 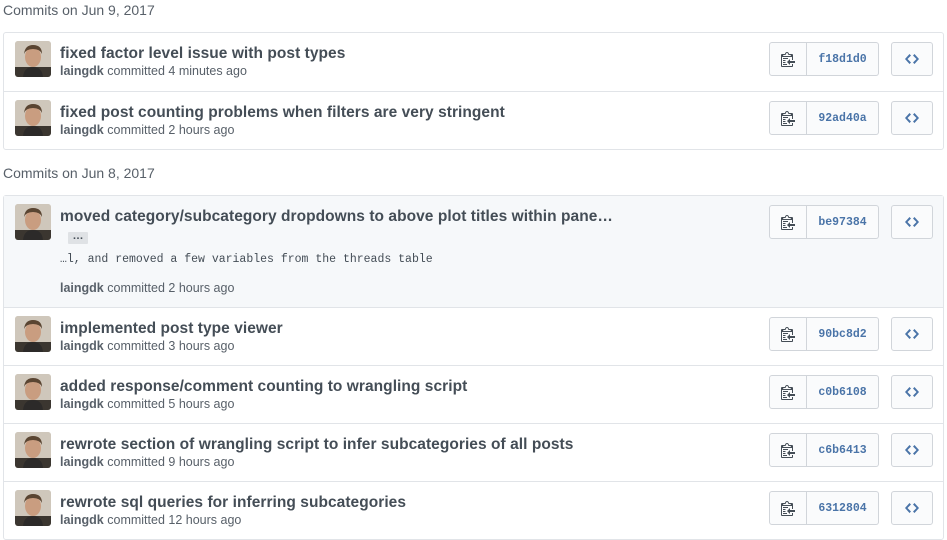 I want to click on commit-sha-group: c6b6413, so click(x=824, y=450).